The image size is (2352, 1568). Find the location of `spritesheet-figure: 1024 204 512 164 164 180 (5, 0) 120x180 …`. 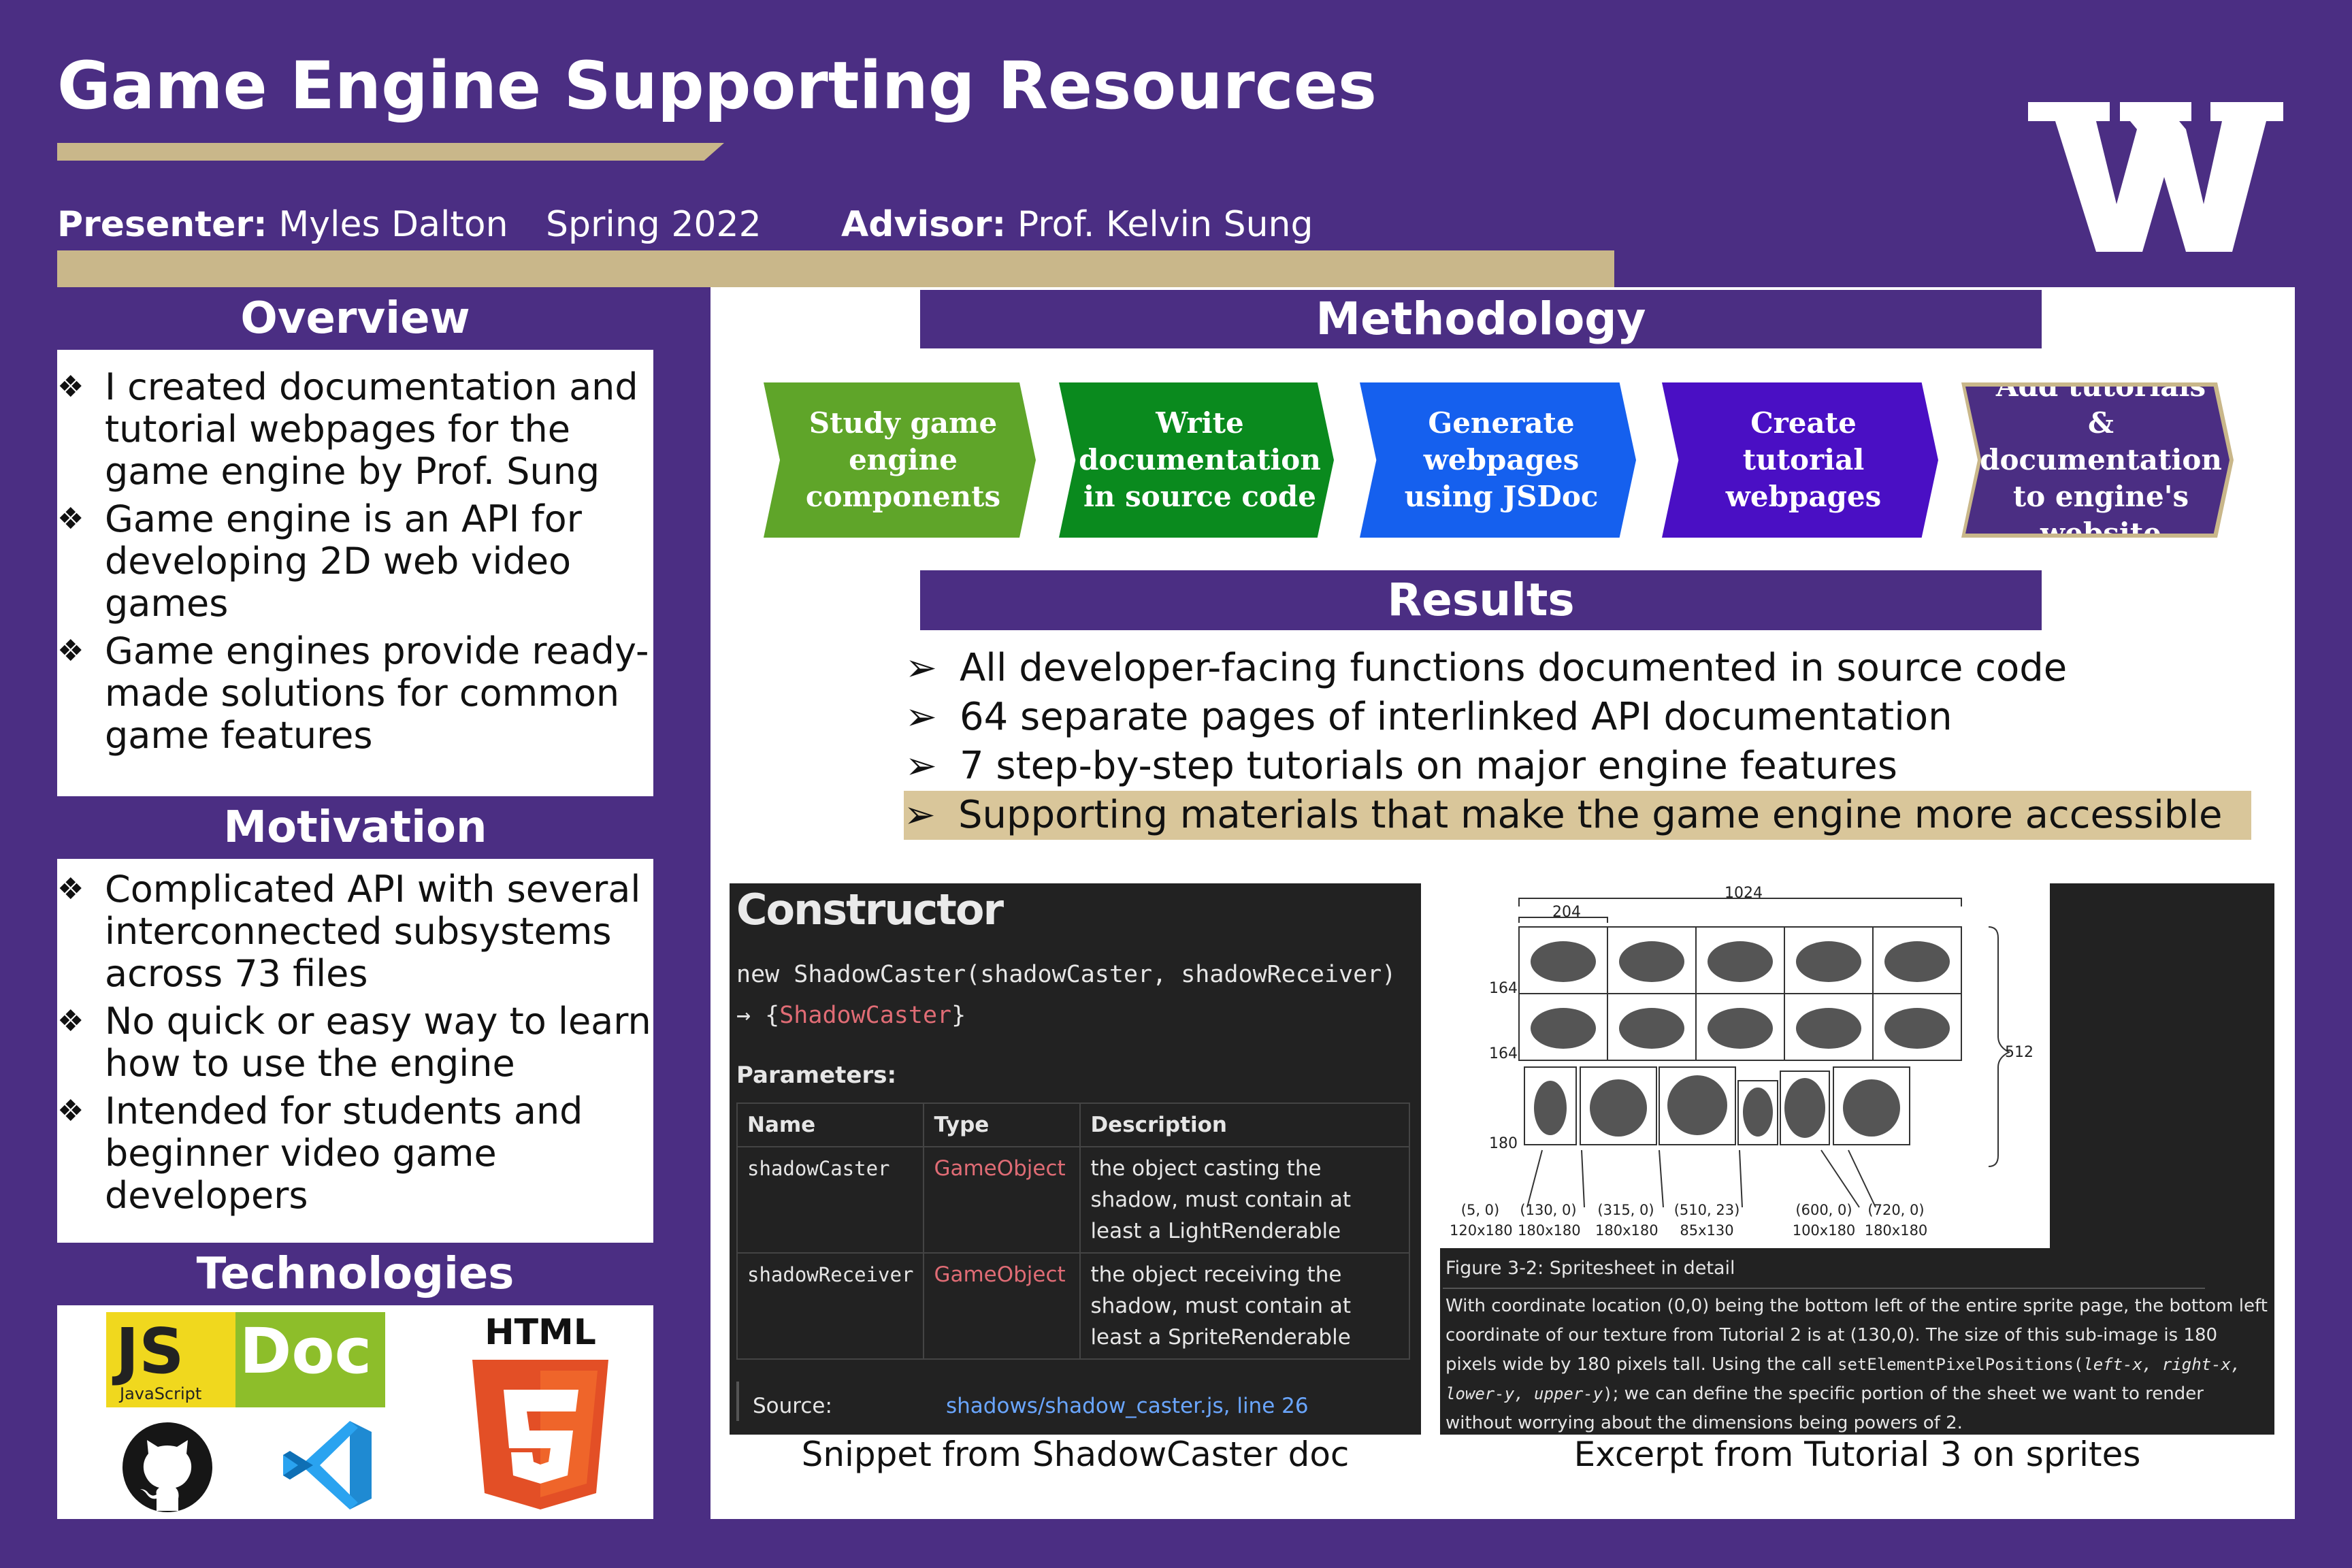

spritesheet-figure: 1024 204 512 164 164 180 (5, 0) 120x180 … is located at coordinates (1745, 1065).